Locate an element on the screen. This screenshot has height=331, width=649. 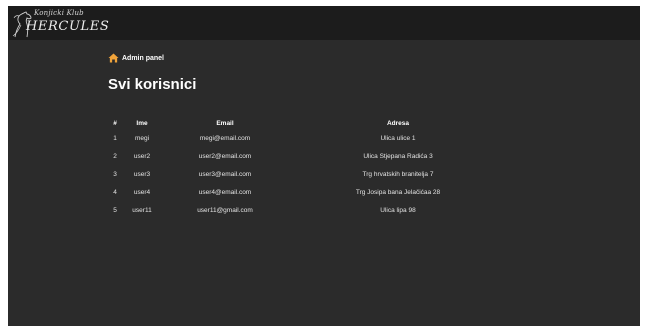
column-header-ime: Ime is located at coordinates (142, 123).